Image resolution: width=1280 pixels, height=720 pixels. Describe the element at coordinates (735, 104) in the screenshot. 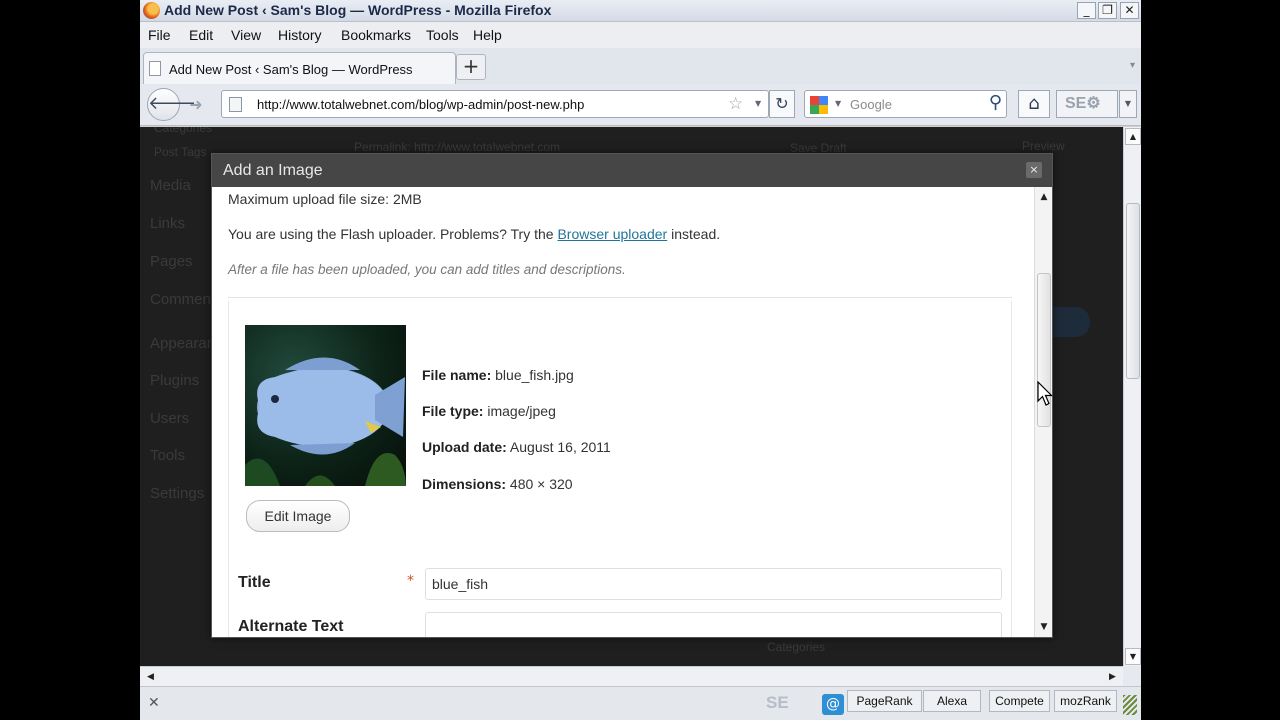

I see `bookmark-star-icon: ☆` at that location.